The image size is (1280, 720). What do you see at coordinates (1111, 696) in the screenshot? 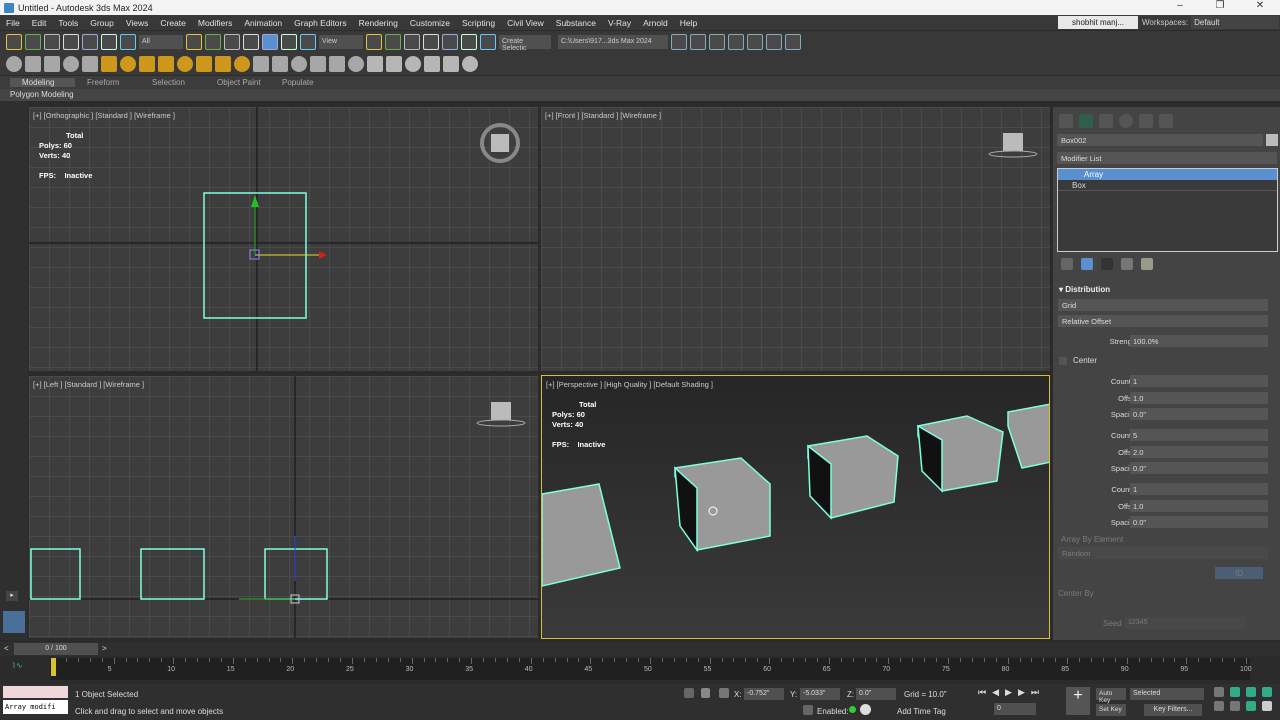
I see `auto-key-button: Auto Key` at bounding box center [1111, 696].